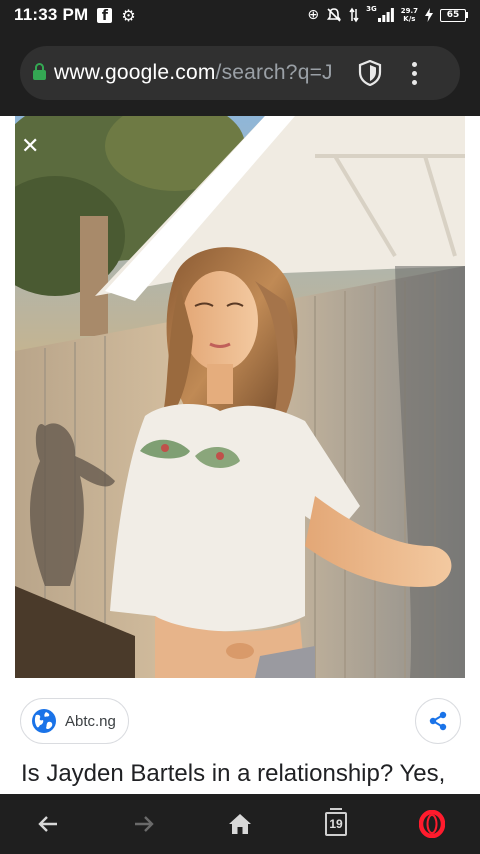  I want to click on url-path: /search?q=J, so click(274, 72).